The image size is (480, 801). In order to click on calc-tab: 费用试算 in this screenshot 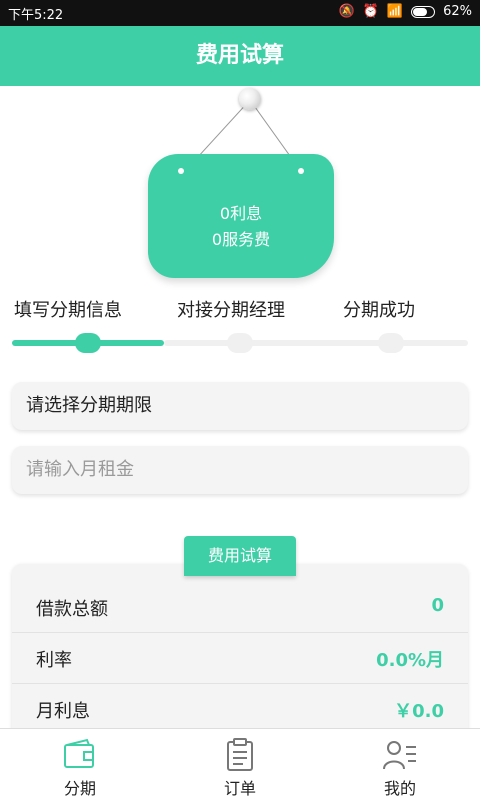, I will do `click(240, 556)`.